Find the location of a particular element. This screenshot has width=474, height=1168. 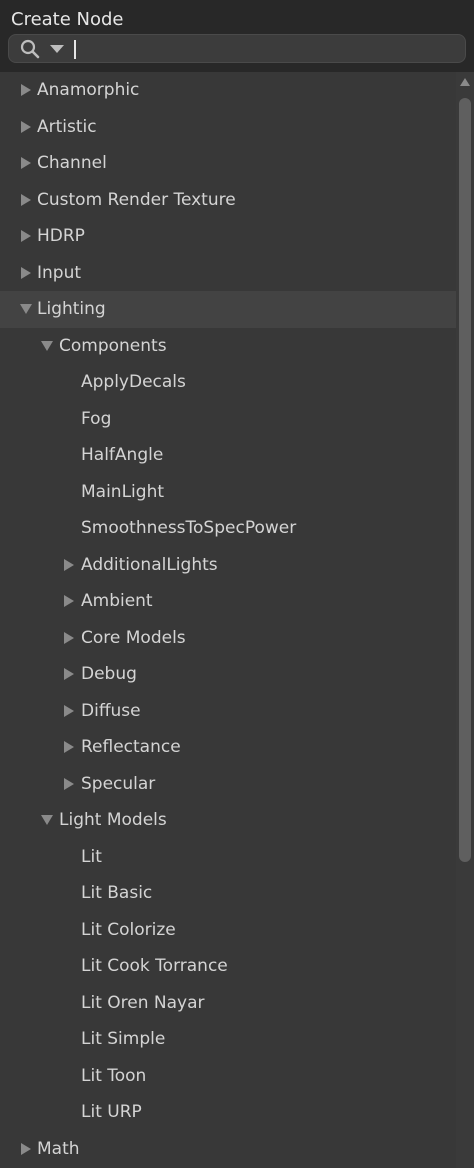

tree-item: Lit Cook Torrance is located at coordinates (228, 966).